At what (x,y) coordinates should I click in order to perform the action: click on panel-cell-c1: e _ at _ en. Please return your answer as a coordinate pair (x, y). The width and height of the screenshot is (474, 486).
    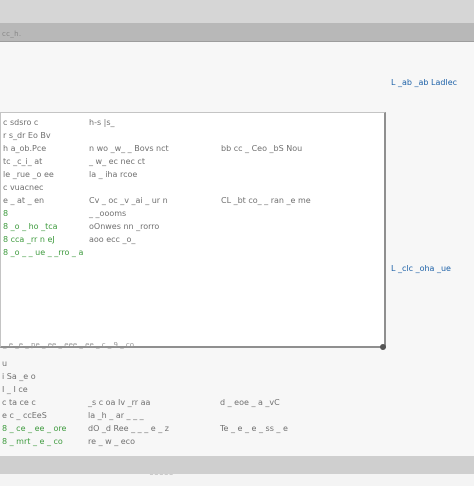
    Looking at the image, I should click on (24, 200).